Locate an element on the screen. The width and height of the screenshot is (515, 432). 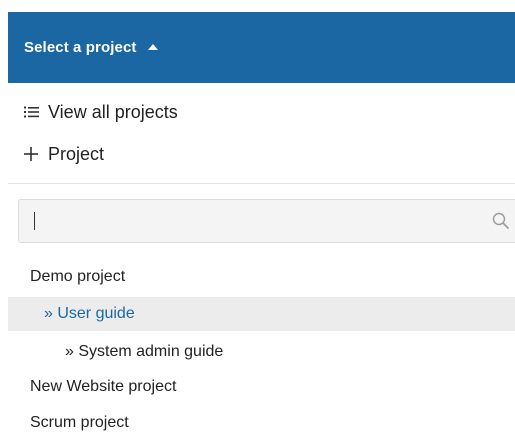
project-item-demo-project: Demo project is located at coordinates (261, 277).